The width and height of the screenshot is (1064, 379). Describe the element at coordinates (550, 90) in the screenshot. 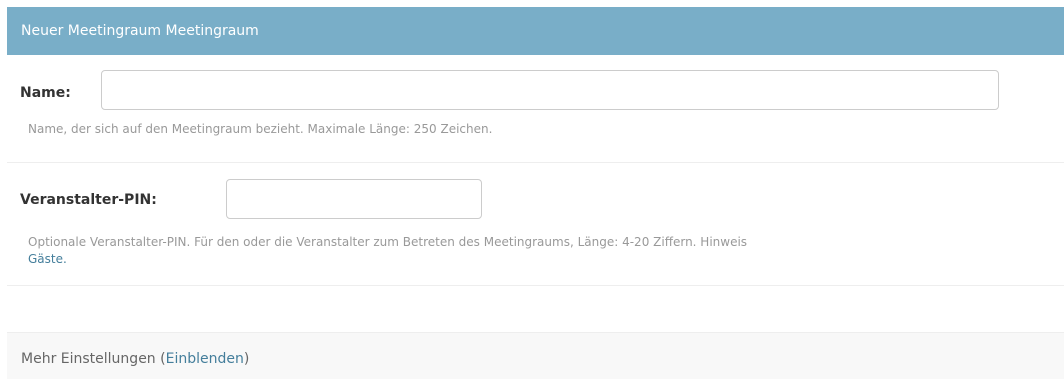

I see `name-input` at that location.